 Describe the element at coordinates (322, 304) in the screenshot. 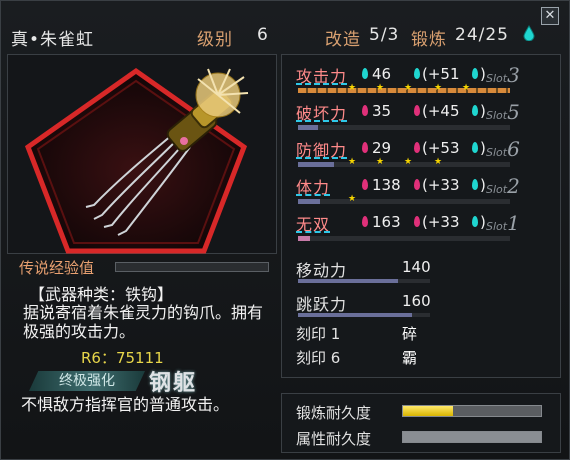

I see `jump-label: 跳跃力` at that location.